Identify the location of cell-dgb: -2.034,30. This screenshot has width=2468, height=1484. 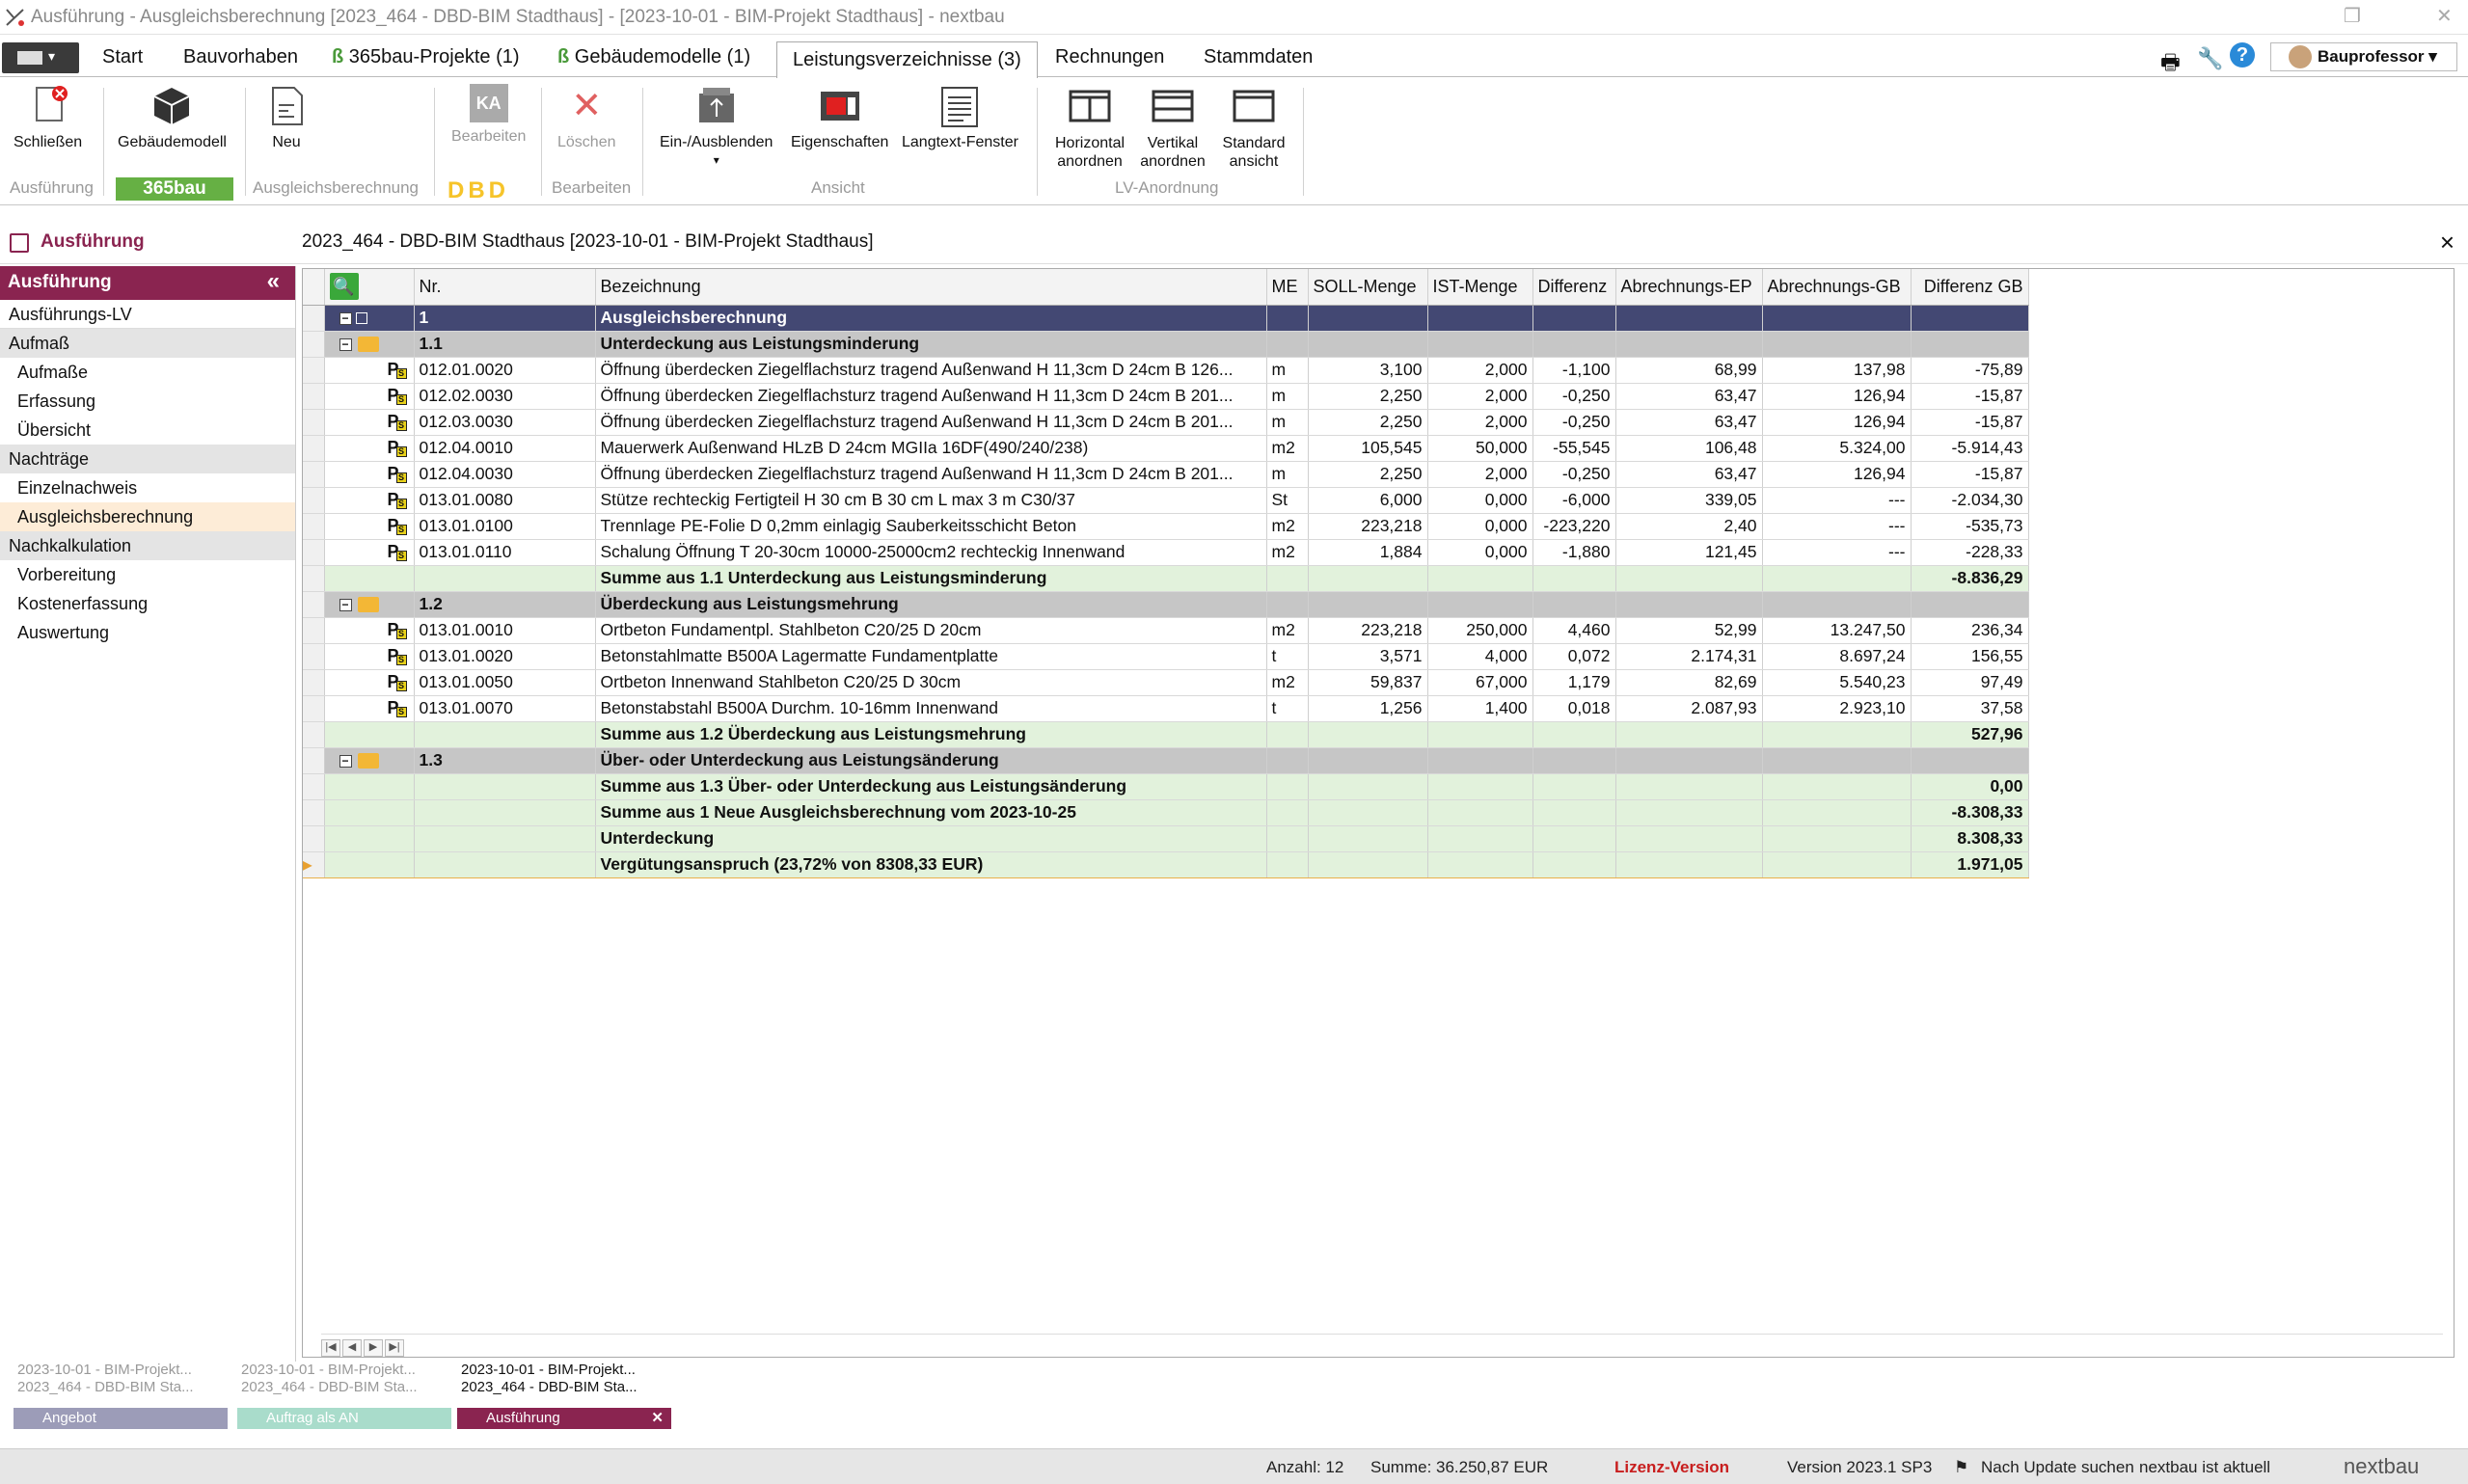
(1970, 500).